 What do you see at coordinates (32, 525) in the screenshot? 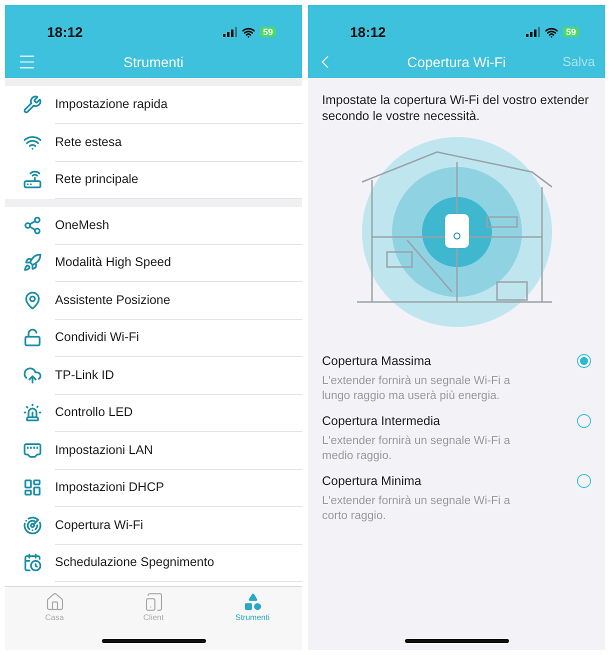
I see `radar-icon` at bounding box center [32, 525].